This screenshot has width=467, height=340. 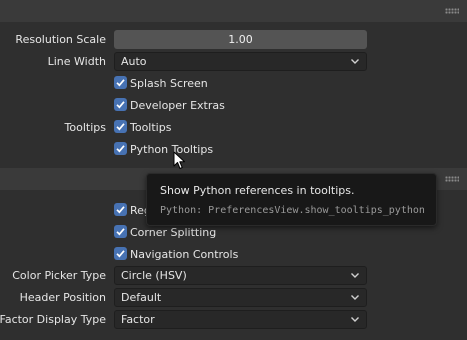 What do you see at coordinates (233, 11) in the screenshot?
I see `panel-header-top` at bounding box center [233, 11].